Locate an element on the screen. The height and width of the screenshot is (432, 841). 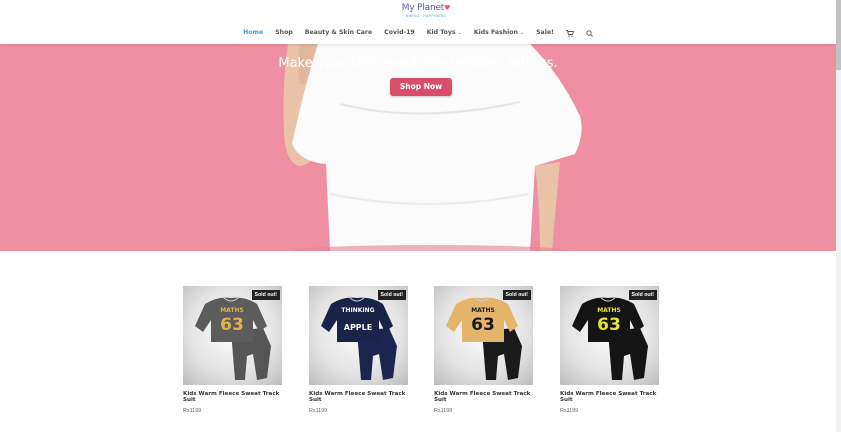
cart-icon is located at coordinates (569, 33).